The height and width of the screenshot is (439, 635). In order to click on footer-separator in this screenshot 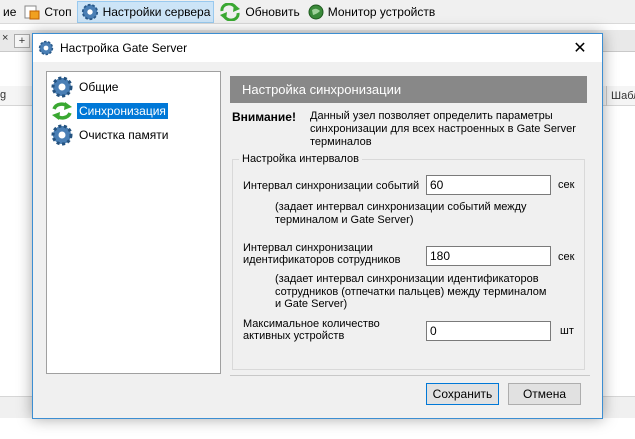, I will do `click(410, 375)`.